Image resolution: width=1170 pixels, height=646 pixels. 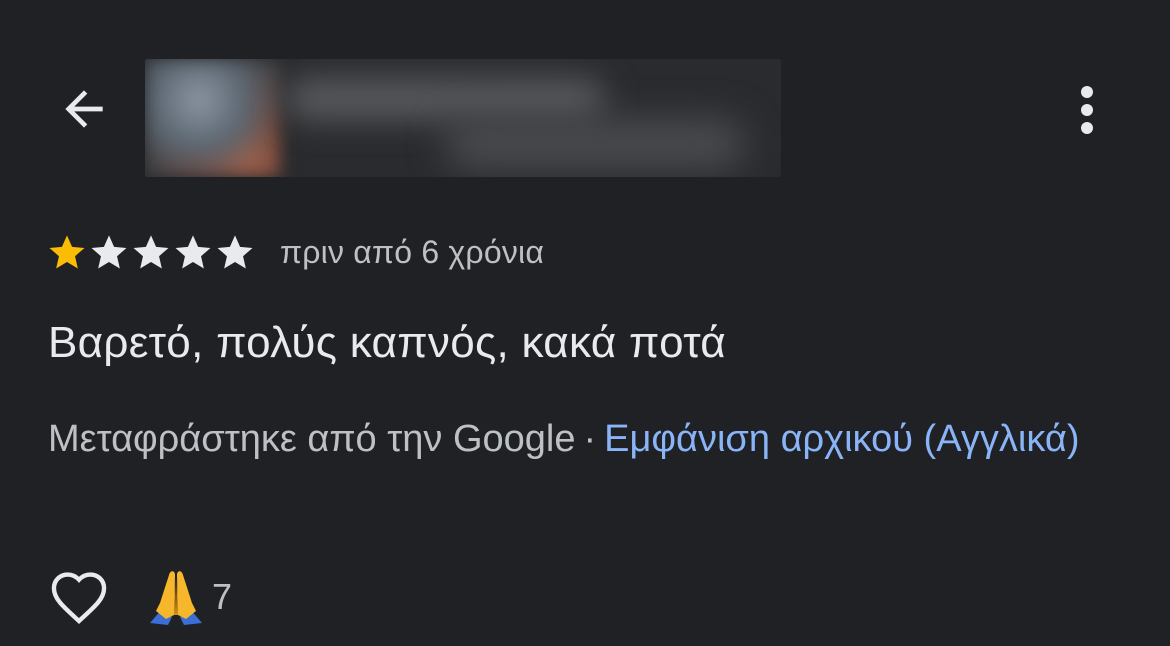 I want to click on more-options-button, so click(x=1087, y=110).